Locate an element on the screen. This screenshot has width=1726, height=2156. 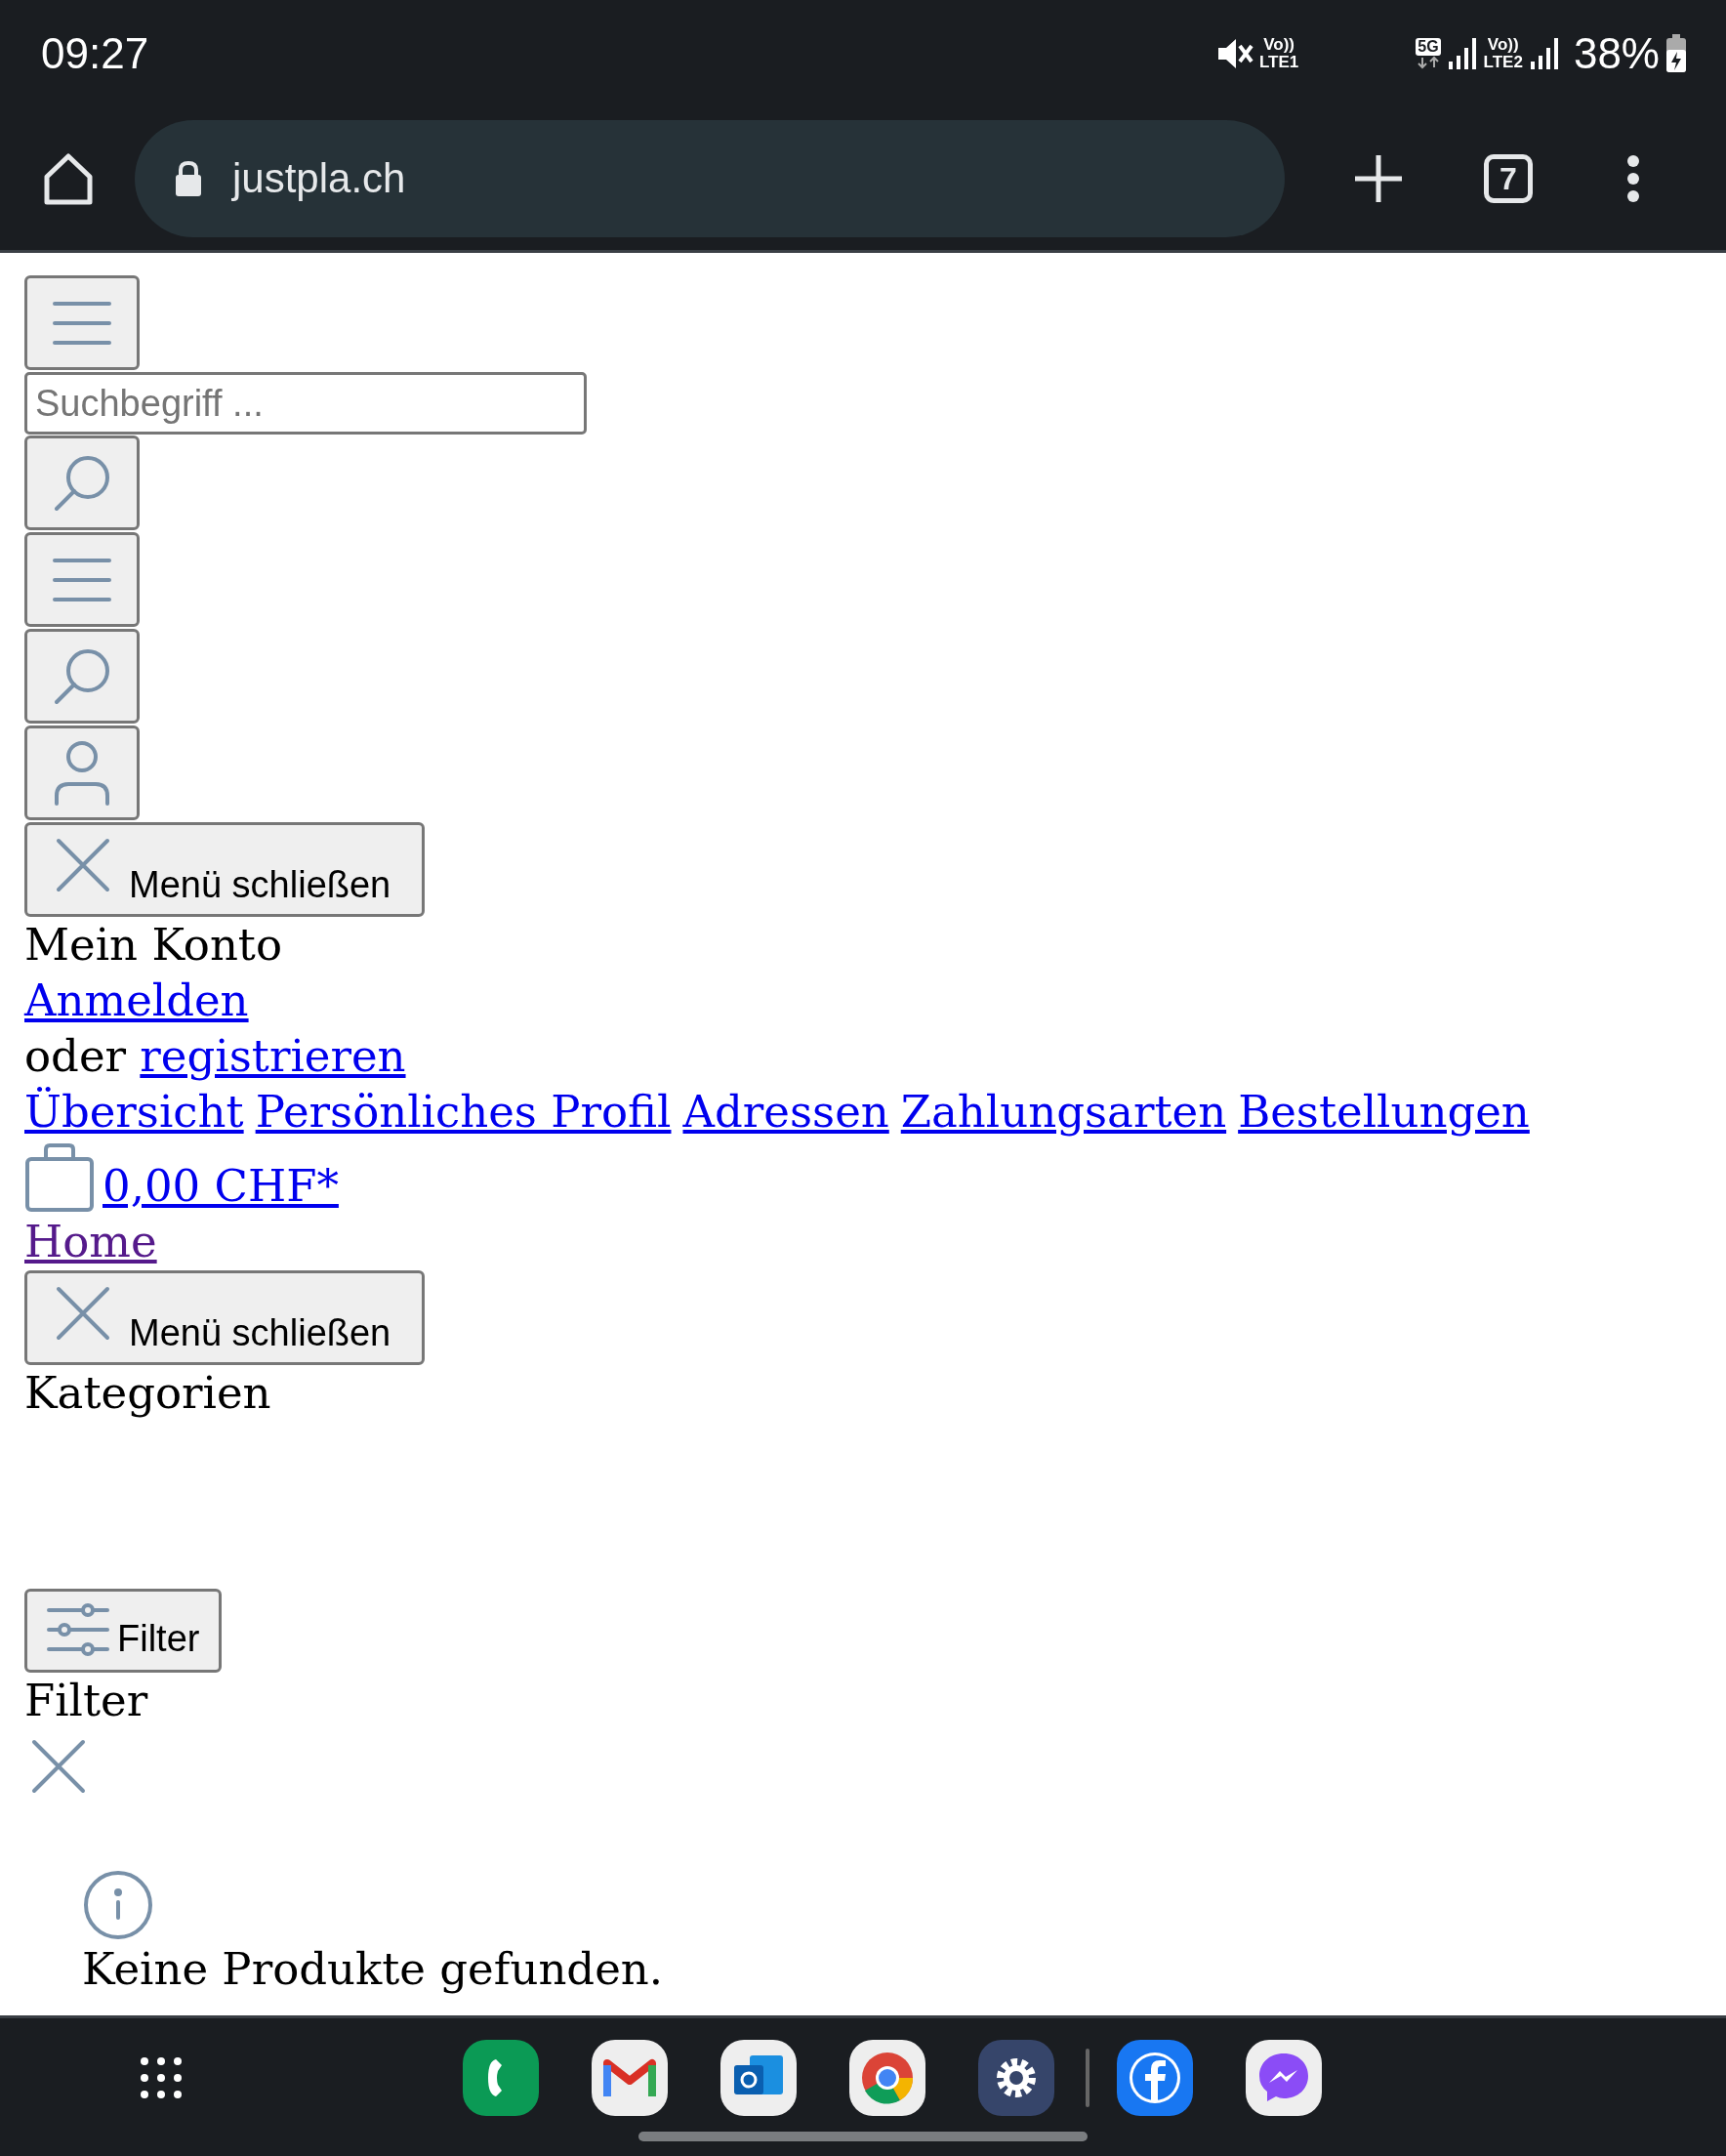
clock: 09:27 is located at coordinates (95, 53).